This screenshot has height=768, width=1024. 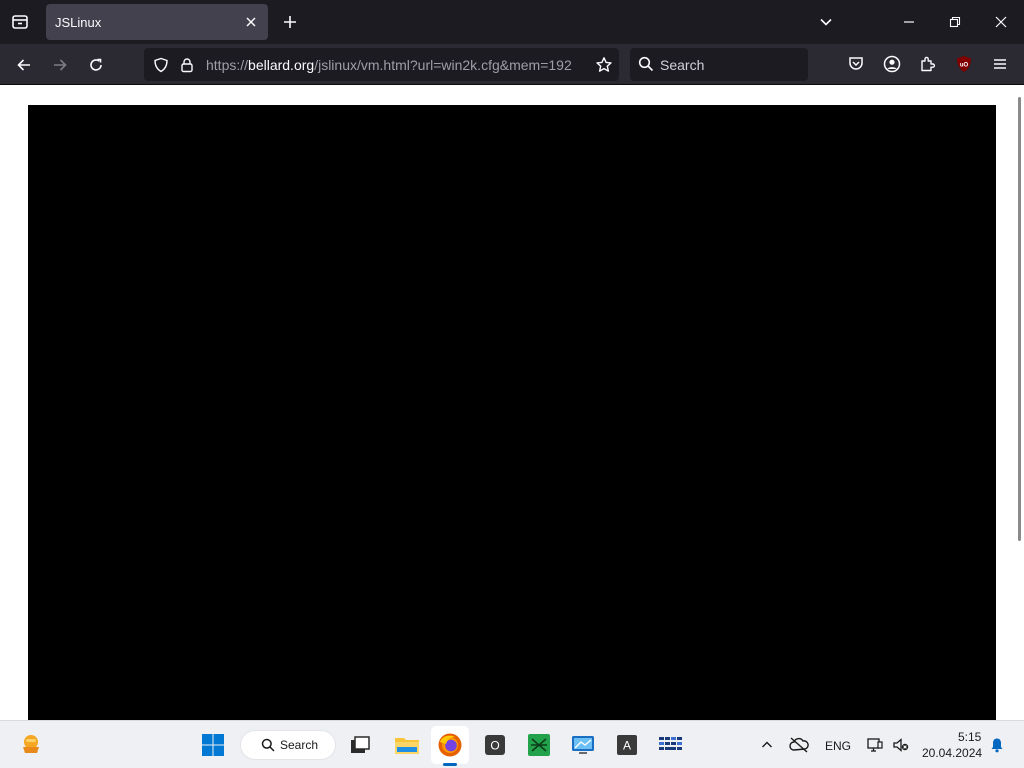 What do you see at coordinates (856, 64) in the screenshot?
I see `pocket-icon` at bounding box center [856, 64].